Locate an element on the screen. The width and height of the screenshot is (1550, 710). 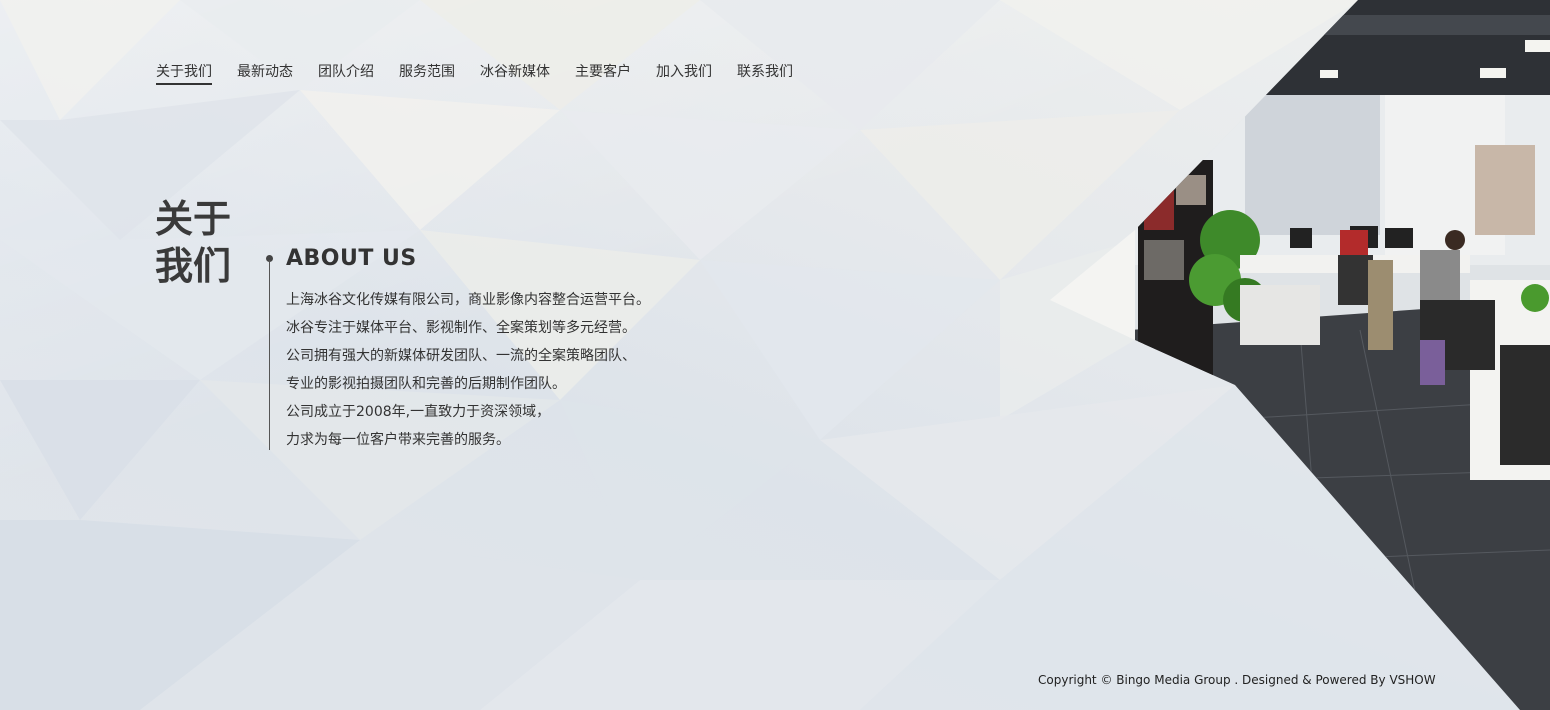
main-nav: 关于我们 最新动态 团队介绍 服务范围 冰谷新媒体 主要客户 加入我们 联系我们 is located at coordinates (487, 74).